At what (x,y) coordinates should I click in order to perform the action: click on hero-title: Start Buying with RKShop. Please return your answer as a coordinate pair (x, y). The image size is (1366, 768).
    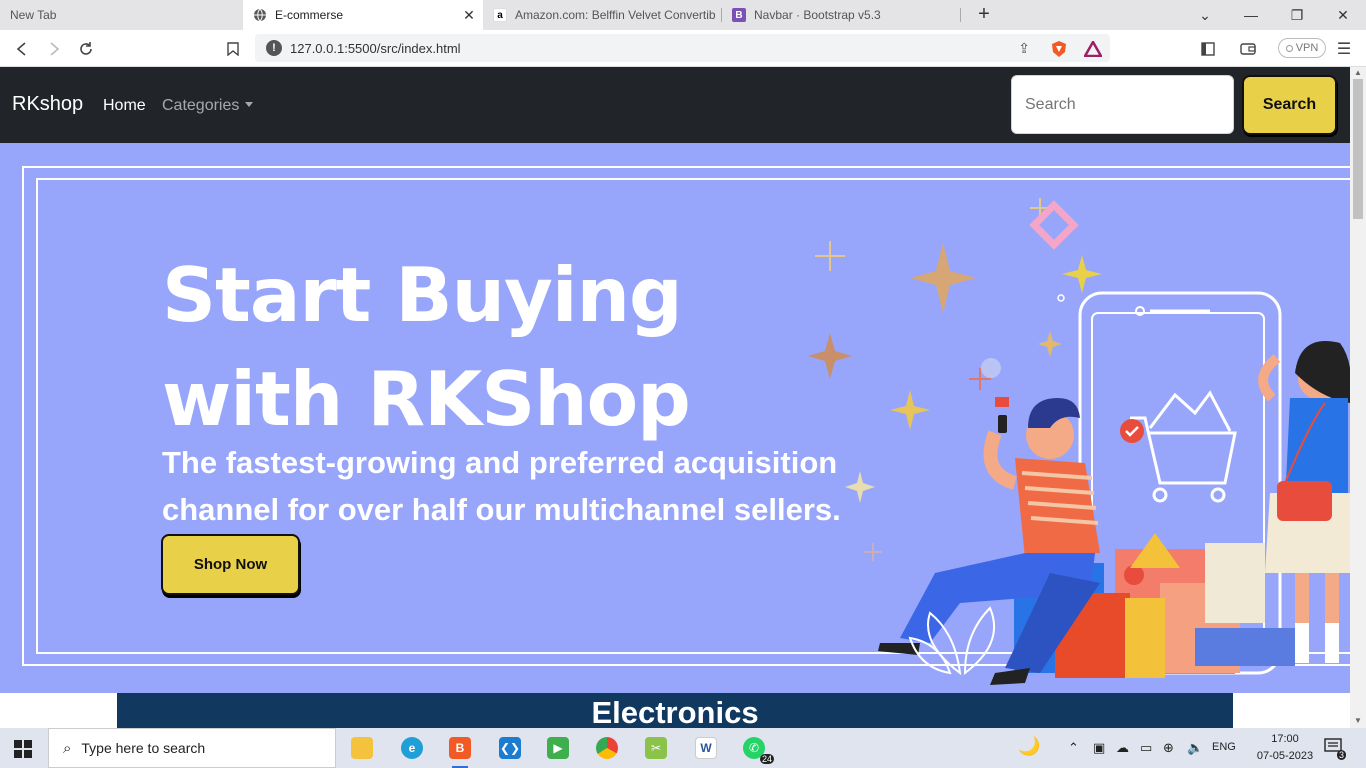
    Looking at the image, I should click on (426, 347).